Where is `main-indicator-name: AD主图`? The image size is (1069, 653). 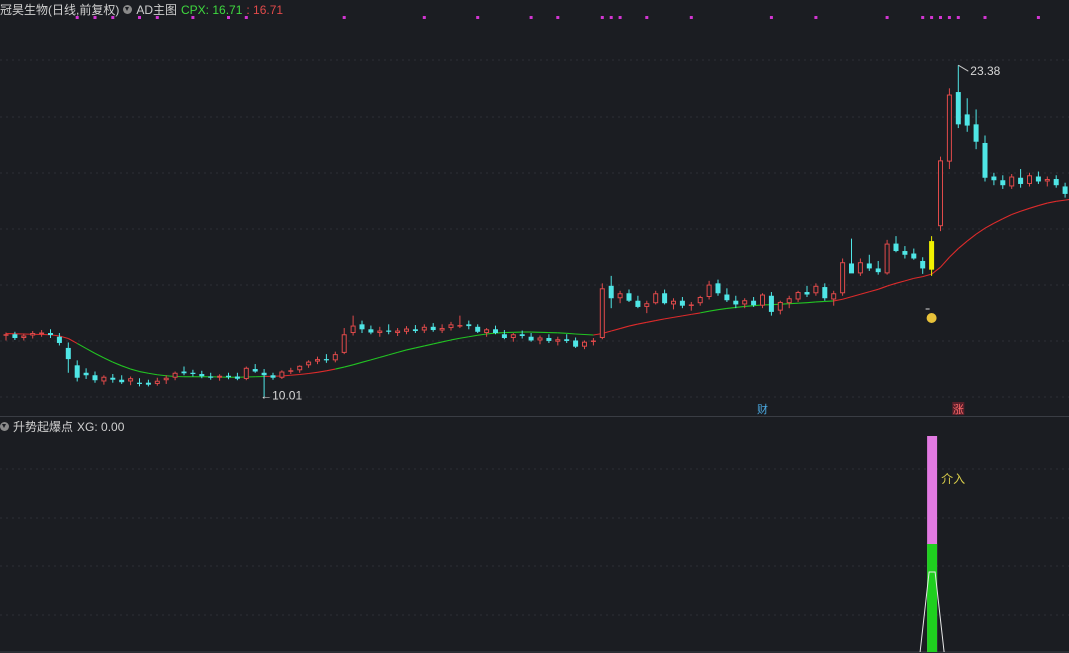
main-indicator-name: AD主图 is located at coordinates (156, 9).